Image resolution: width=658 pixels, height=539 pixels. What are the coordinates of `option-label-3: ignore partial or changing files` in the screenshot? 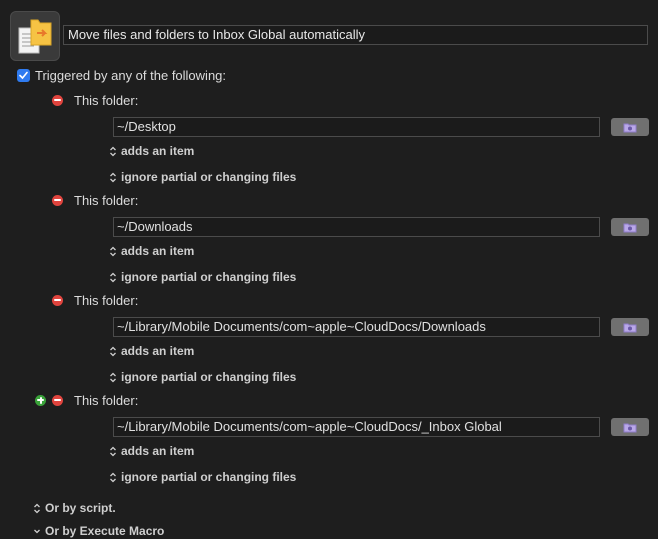 It's located at (209, 377).